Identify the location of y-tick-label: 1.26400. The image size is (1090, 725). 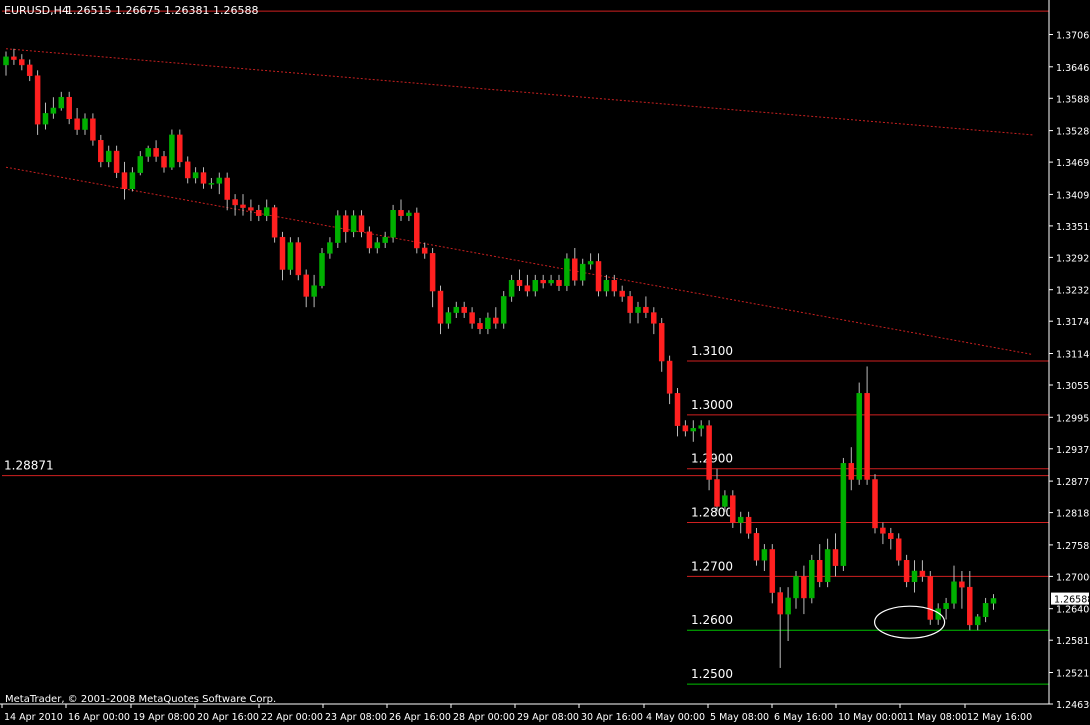
(1073, 610).